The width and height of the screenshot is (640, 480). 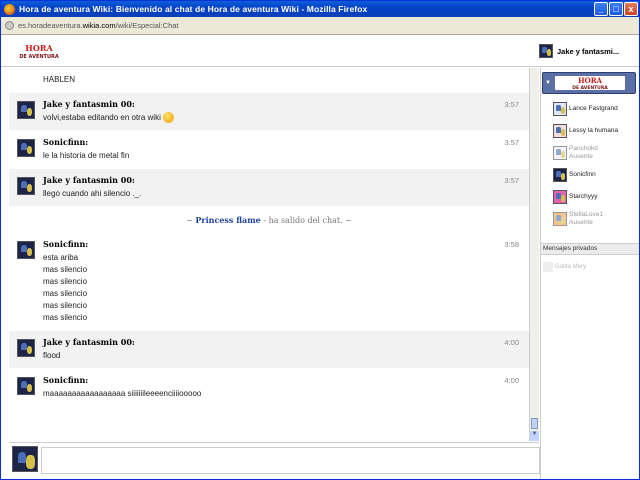 I want to click on scrollbar-thumb, so click(x=534, y=423).